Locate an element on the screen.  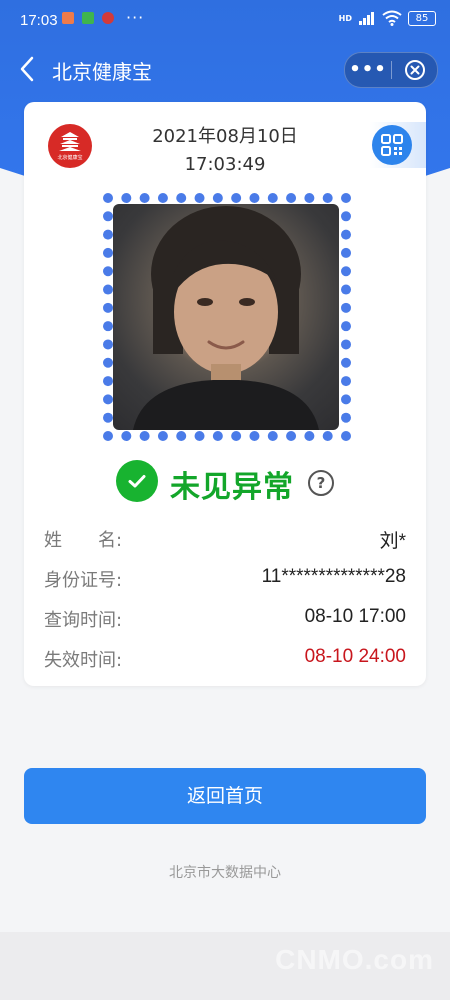
back-arrow-icon is located at coordinates (28, 69).